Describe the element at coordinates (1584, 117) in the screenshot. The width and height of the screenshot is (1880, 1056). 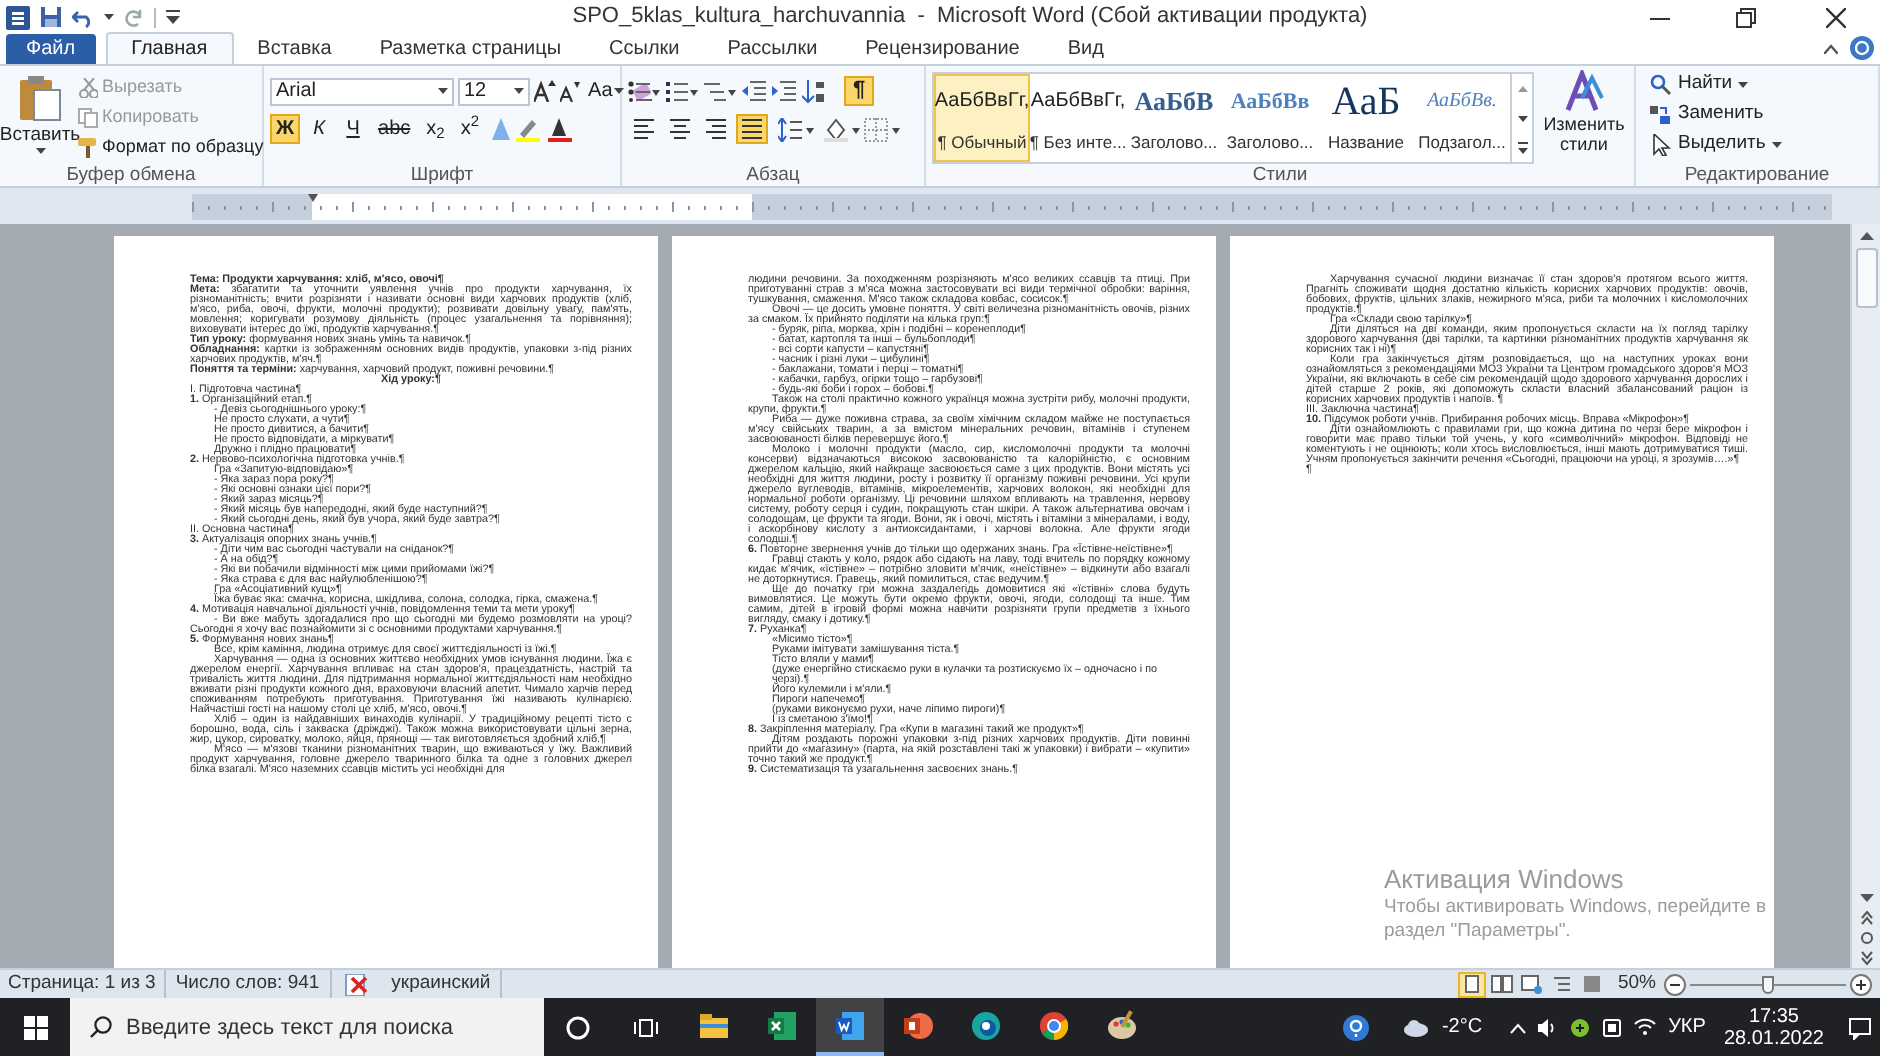
I see `change-styles-button: Изменить стили` at that location.